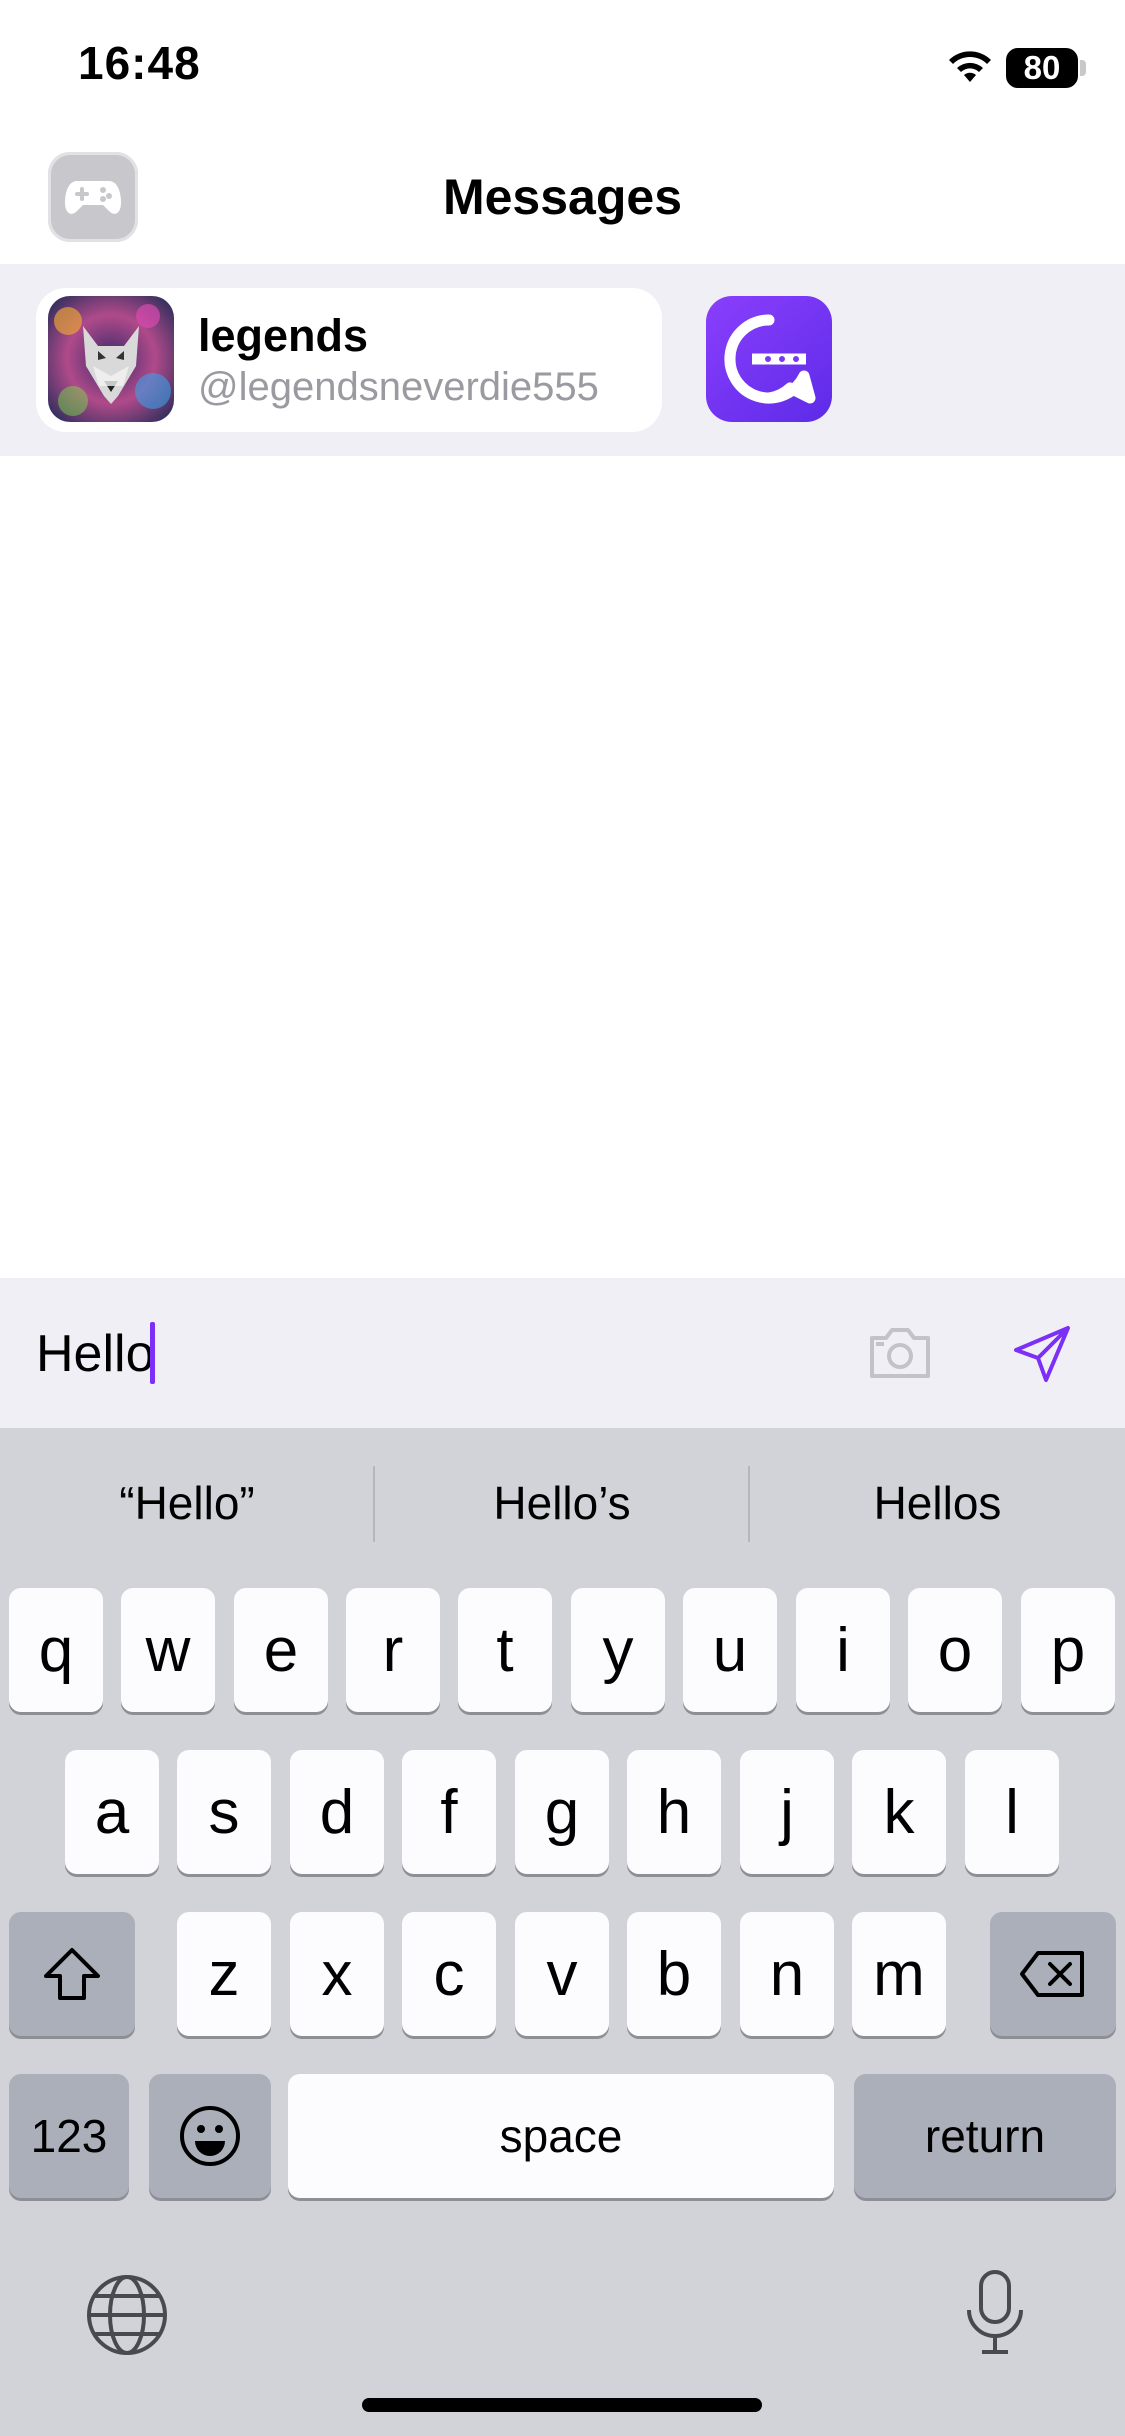  What do you see at coordinates (111, 359) in the screenshot?
I see `avatar` at bounding box center [111, 359].